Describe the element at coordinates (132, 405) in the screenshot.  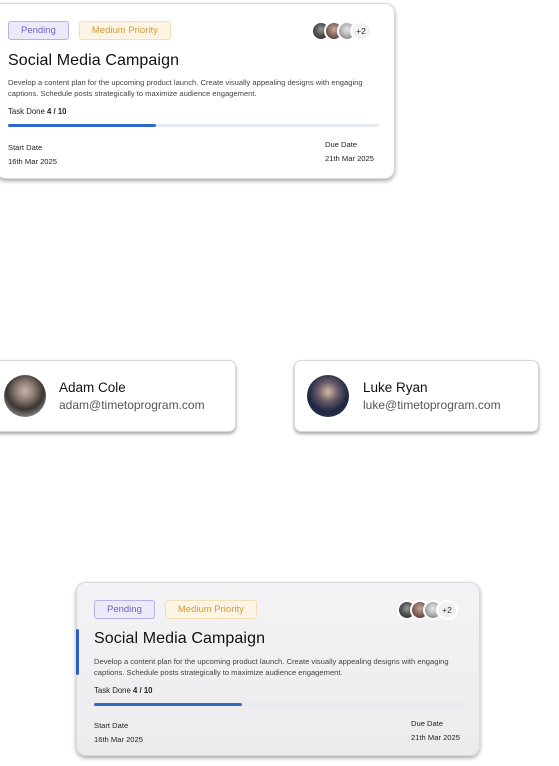
I see `user-email: adam@timetoprogram.com` at that location.